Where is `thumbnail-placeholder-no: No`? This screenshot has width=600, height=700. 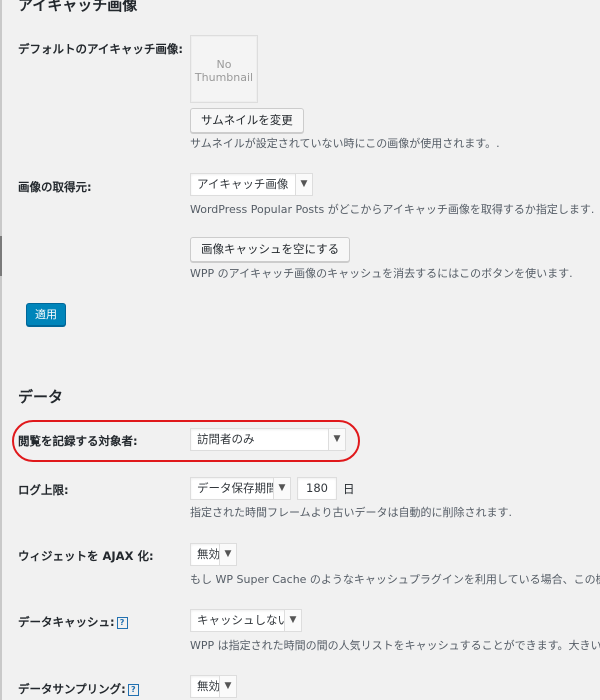 thumbnail-placeholder-no: No is located at coordinates (224, 64).